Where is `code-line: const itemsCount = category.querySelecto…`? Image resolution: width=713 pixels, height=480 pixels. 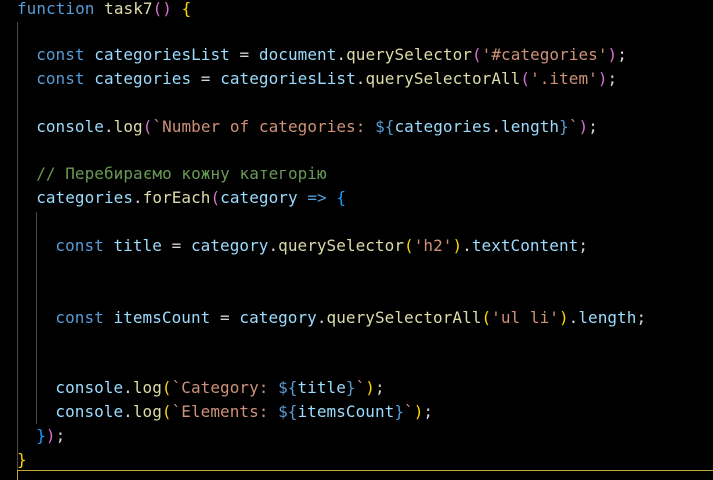 code-line: const itemsCount = category.querySelecto… is located at coordinates (350, 318).